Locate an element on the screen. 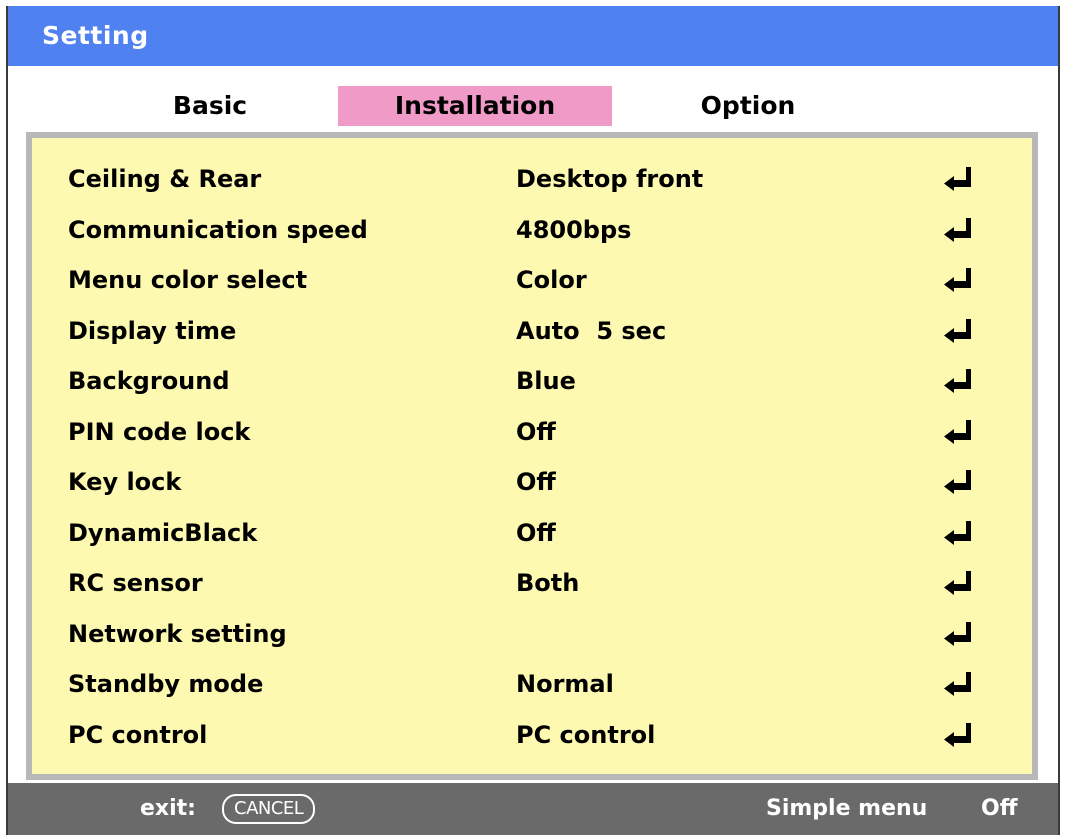 The image size is (1066, 839). setting-value: Color is located at coordinates (551, 280).